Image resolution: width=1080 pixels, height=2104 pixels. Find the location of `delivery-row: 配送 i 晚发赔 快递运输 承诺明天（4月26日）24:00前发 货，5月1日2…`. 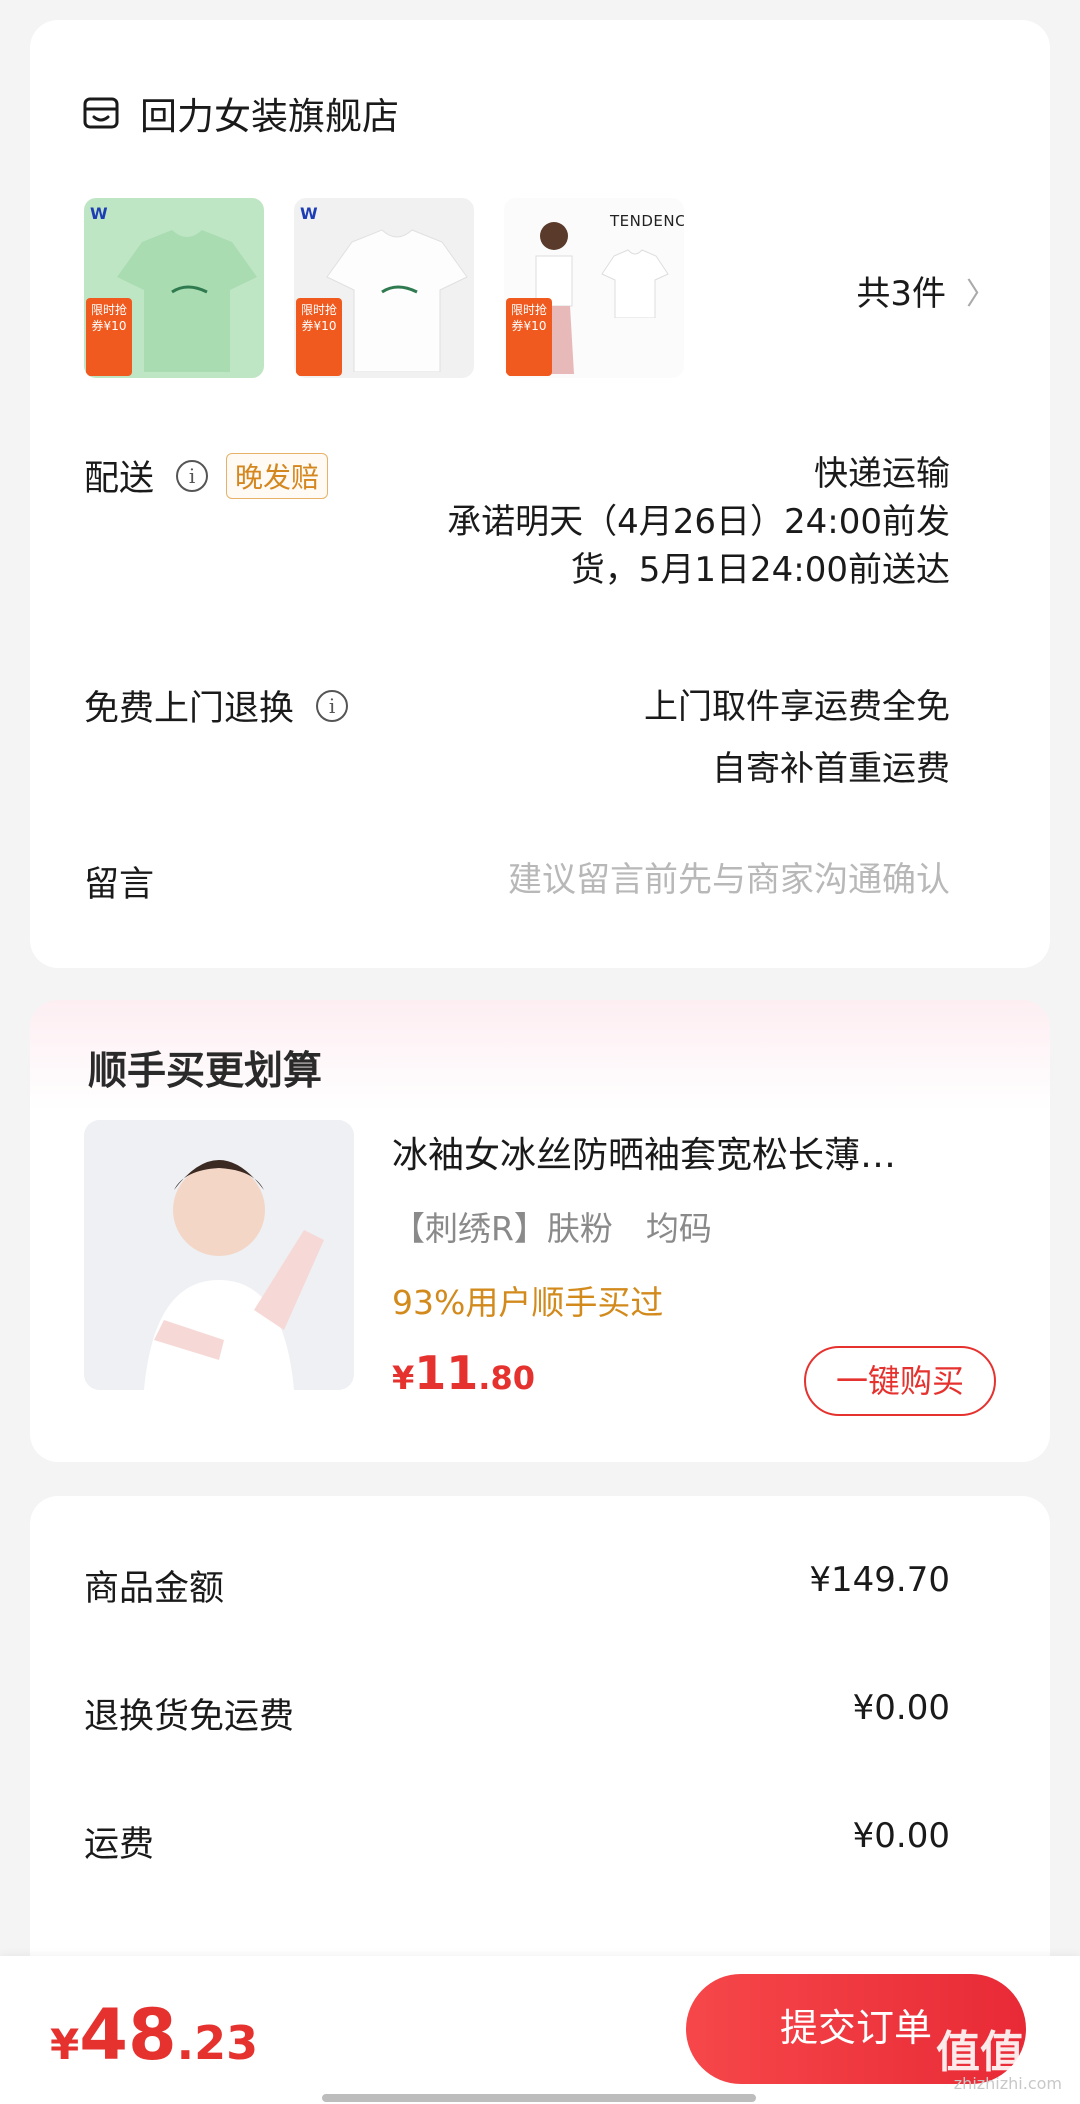

delivery-row: 配送 i 晚发赔 快递运输 承诺明天（4月26日）24:00前发 货，5月1日2… is located at coordinates (517, 520).